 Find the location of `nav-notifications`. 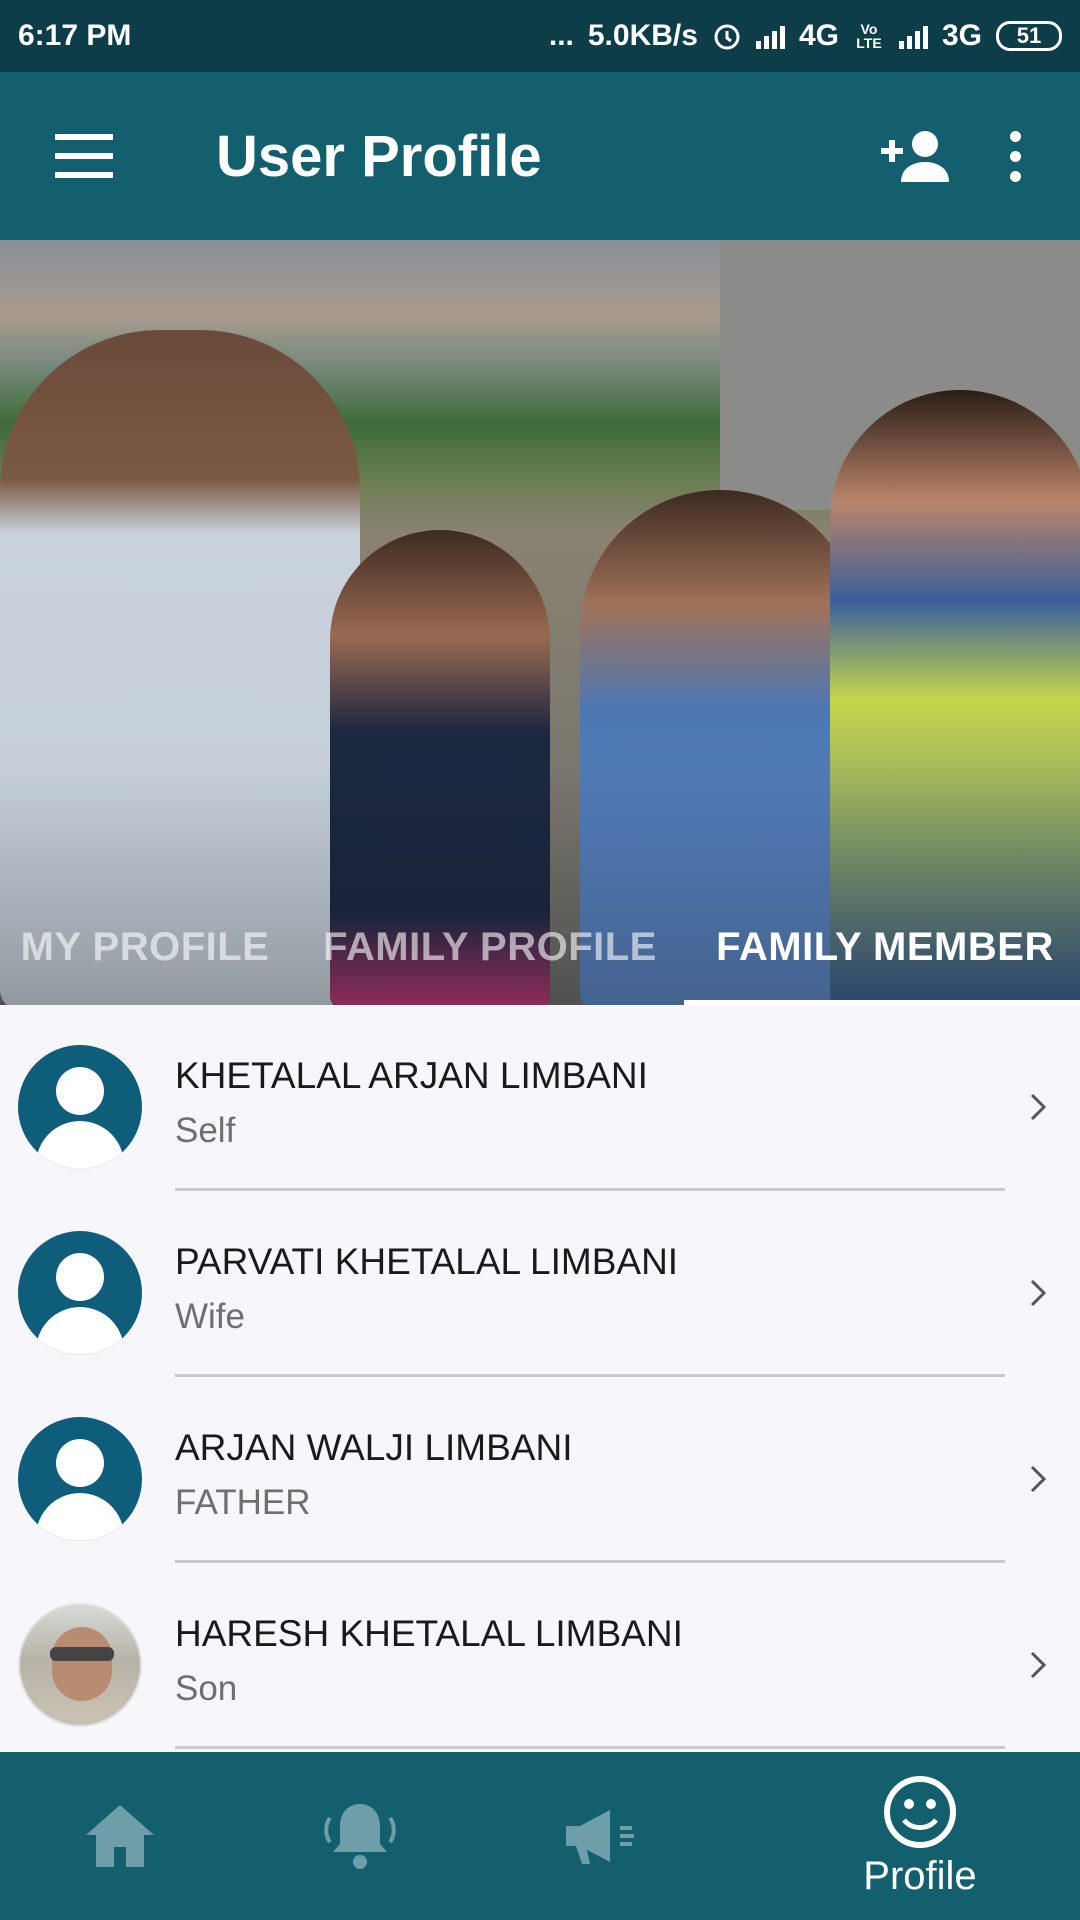

nav-notifications is located at coordinates (360, 1836).